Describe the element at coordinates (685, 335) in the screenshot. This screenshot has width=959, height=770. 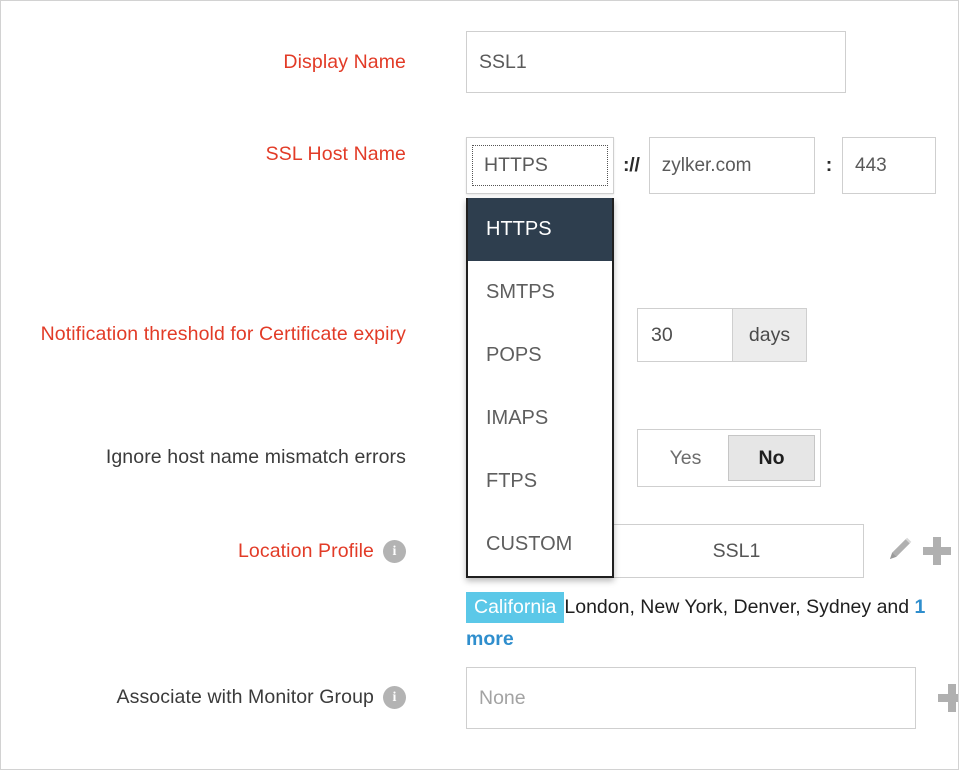
I see `threshold-value-input: 30` at that location.